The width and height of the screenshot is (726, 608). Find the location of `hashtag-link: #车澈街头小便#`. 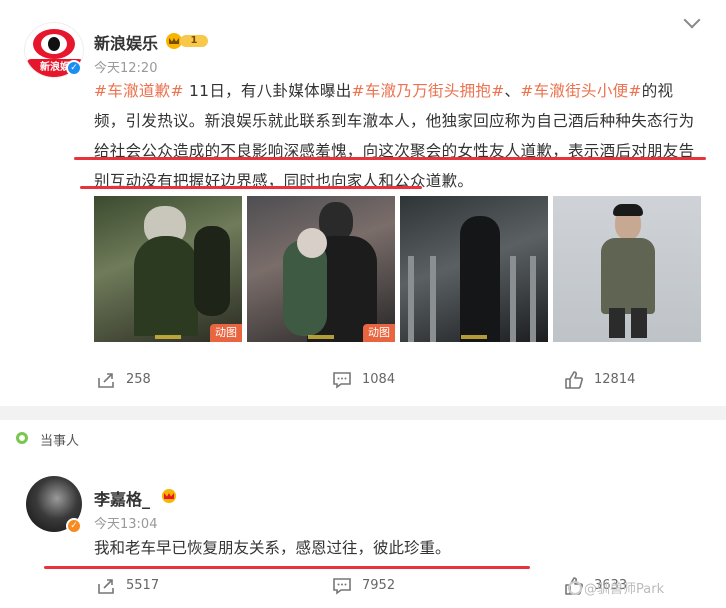

hashtag-link: #车澈街头小便# is located at coordinates (580, 91).